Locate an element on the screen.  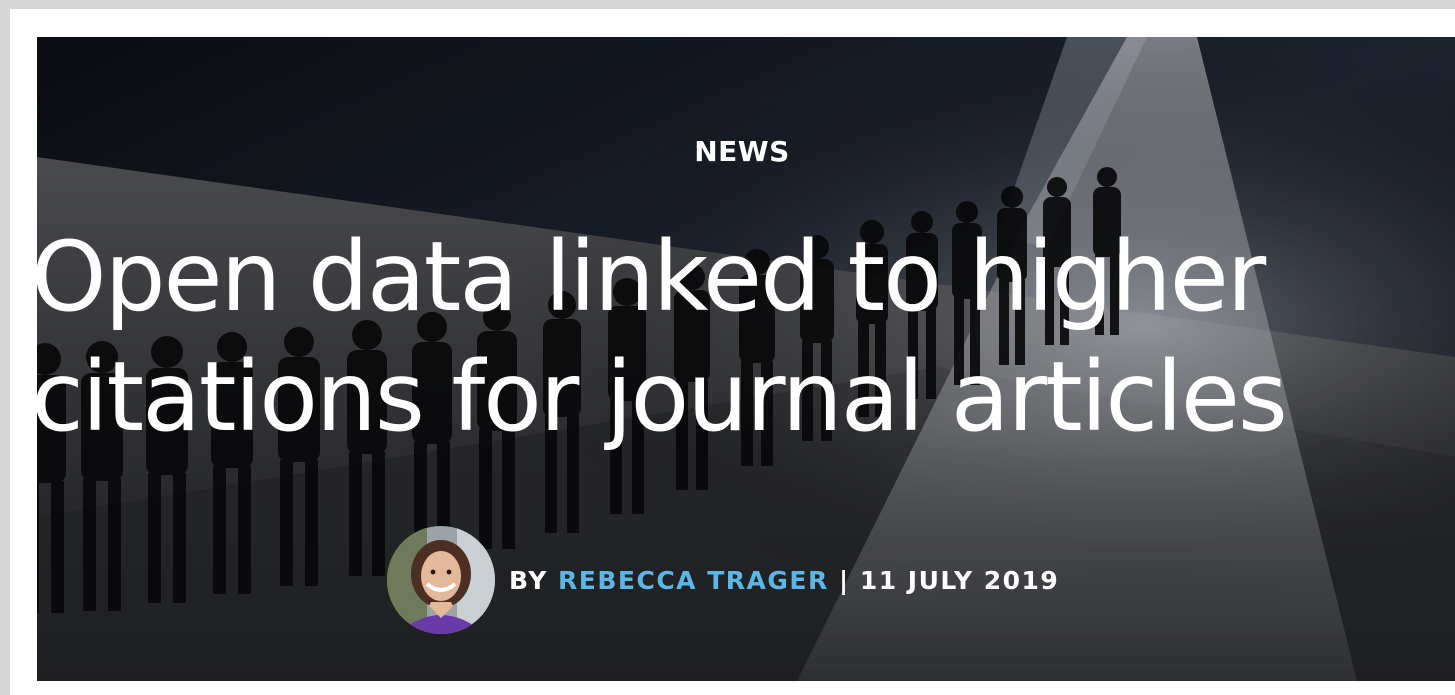
headline-line-2: citations for journal articles is located at coordinates (662, 397).